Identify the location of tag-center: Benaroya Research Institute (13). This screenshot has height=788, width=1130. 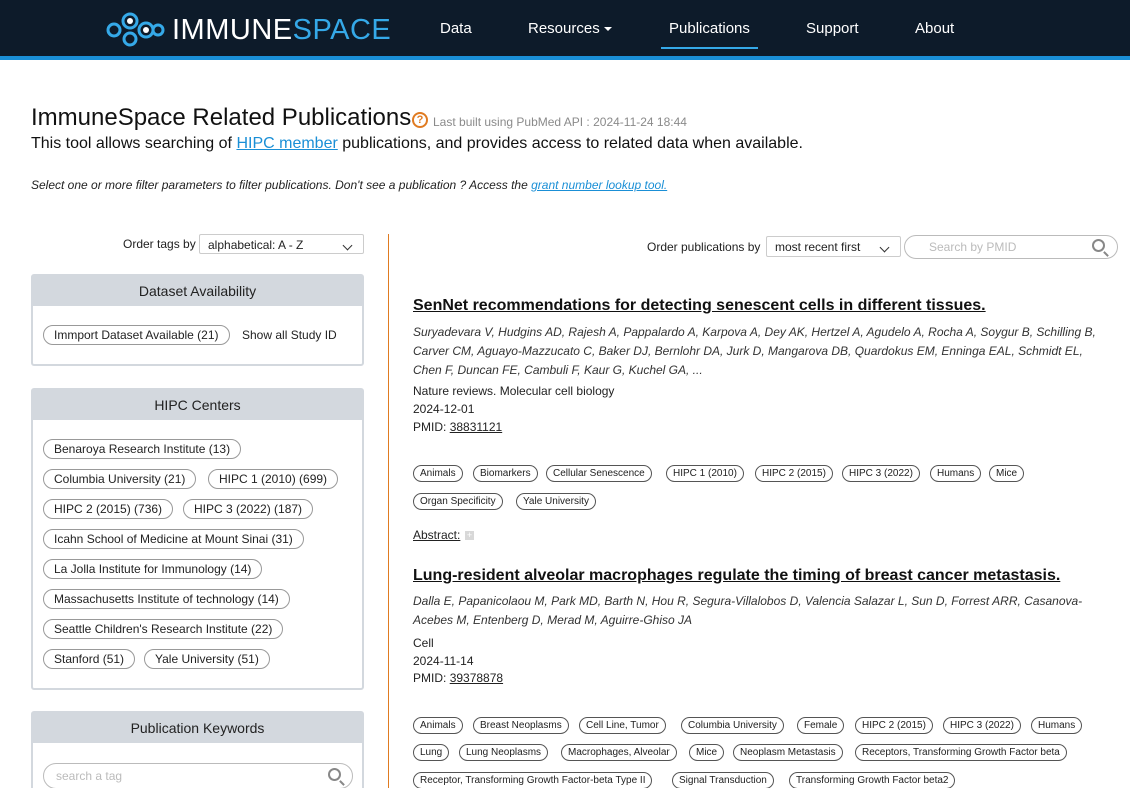
(142, 449).